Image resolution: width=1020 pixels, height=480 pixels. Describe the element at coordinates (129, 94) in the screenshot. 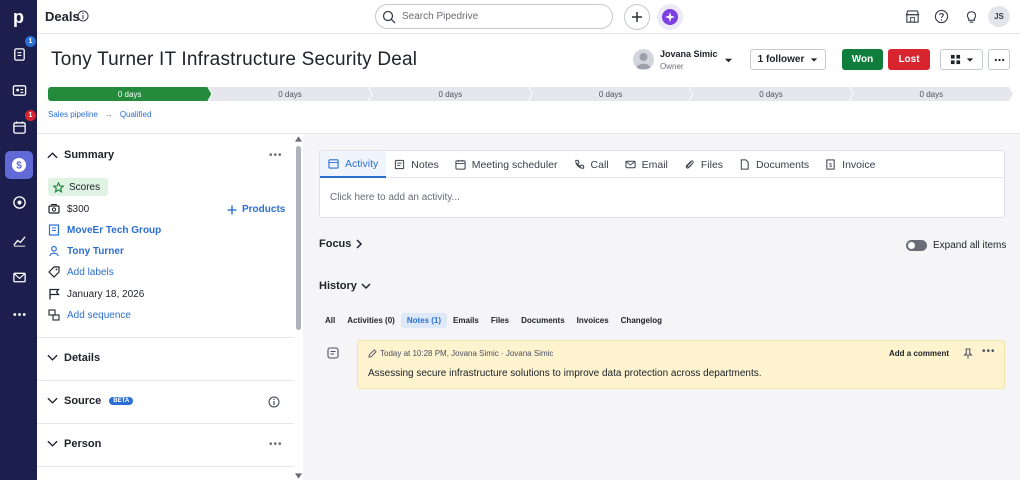

I see `stage-1: 0 days` at that location.